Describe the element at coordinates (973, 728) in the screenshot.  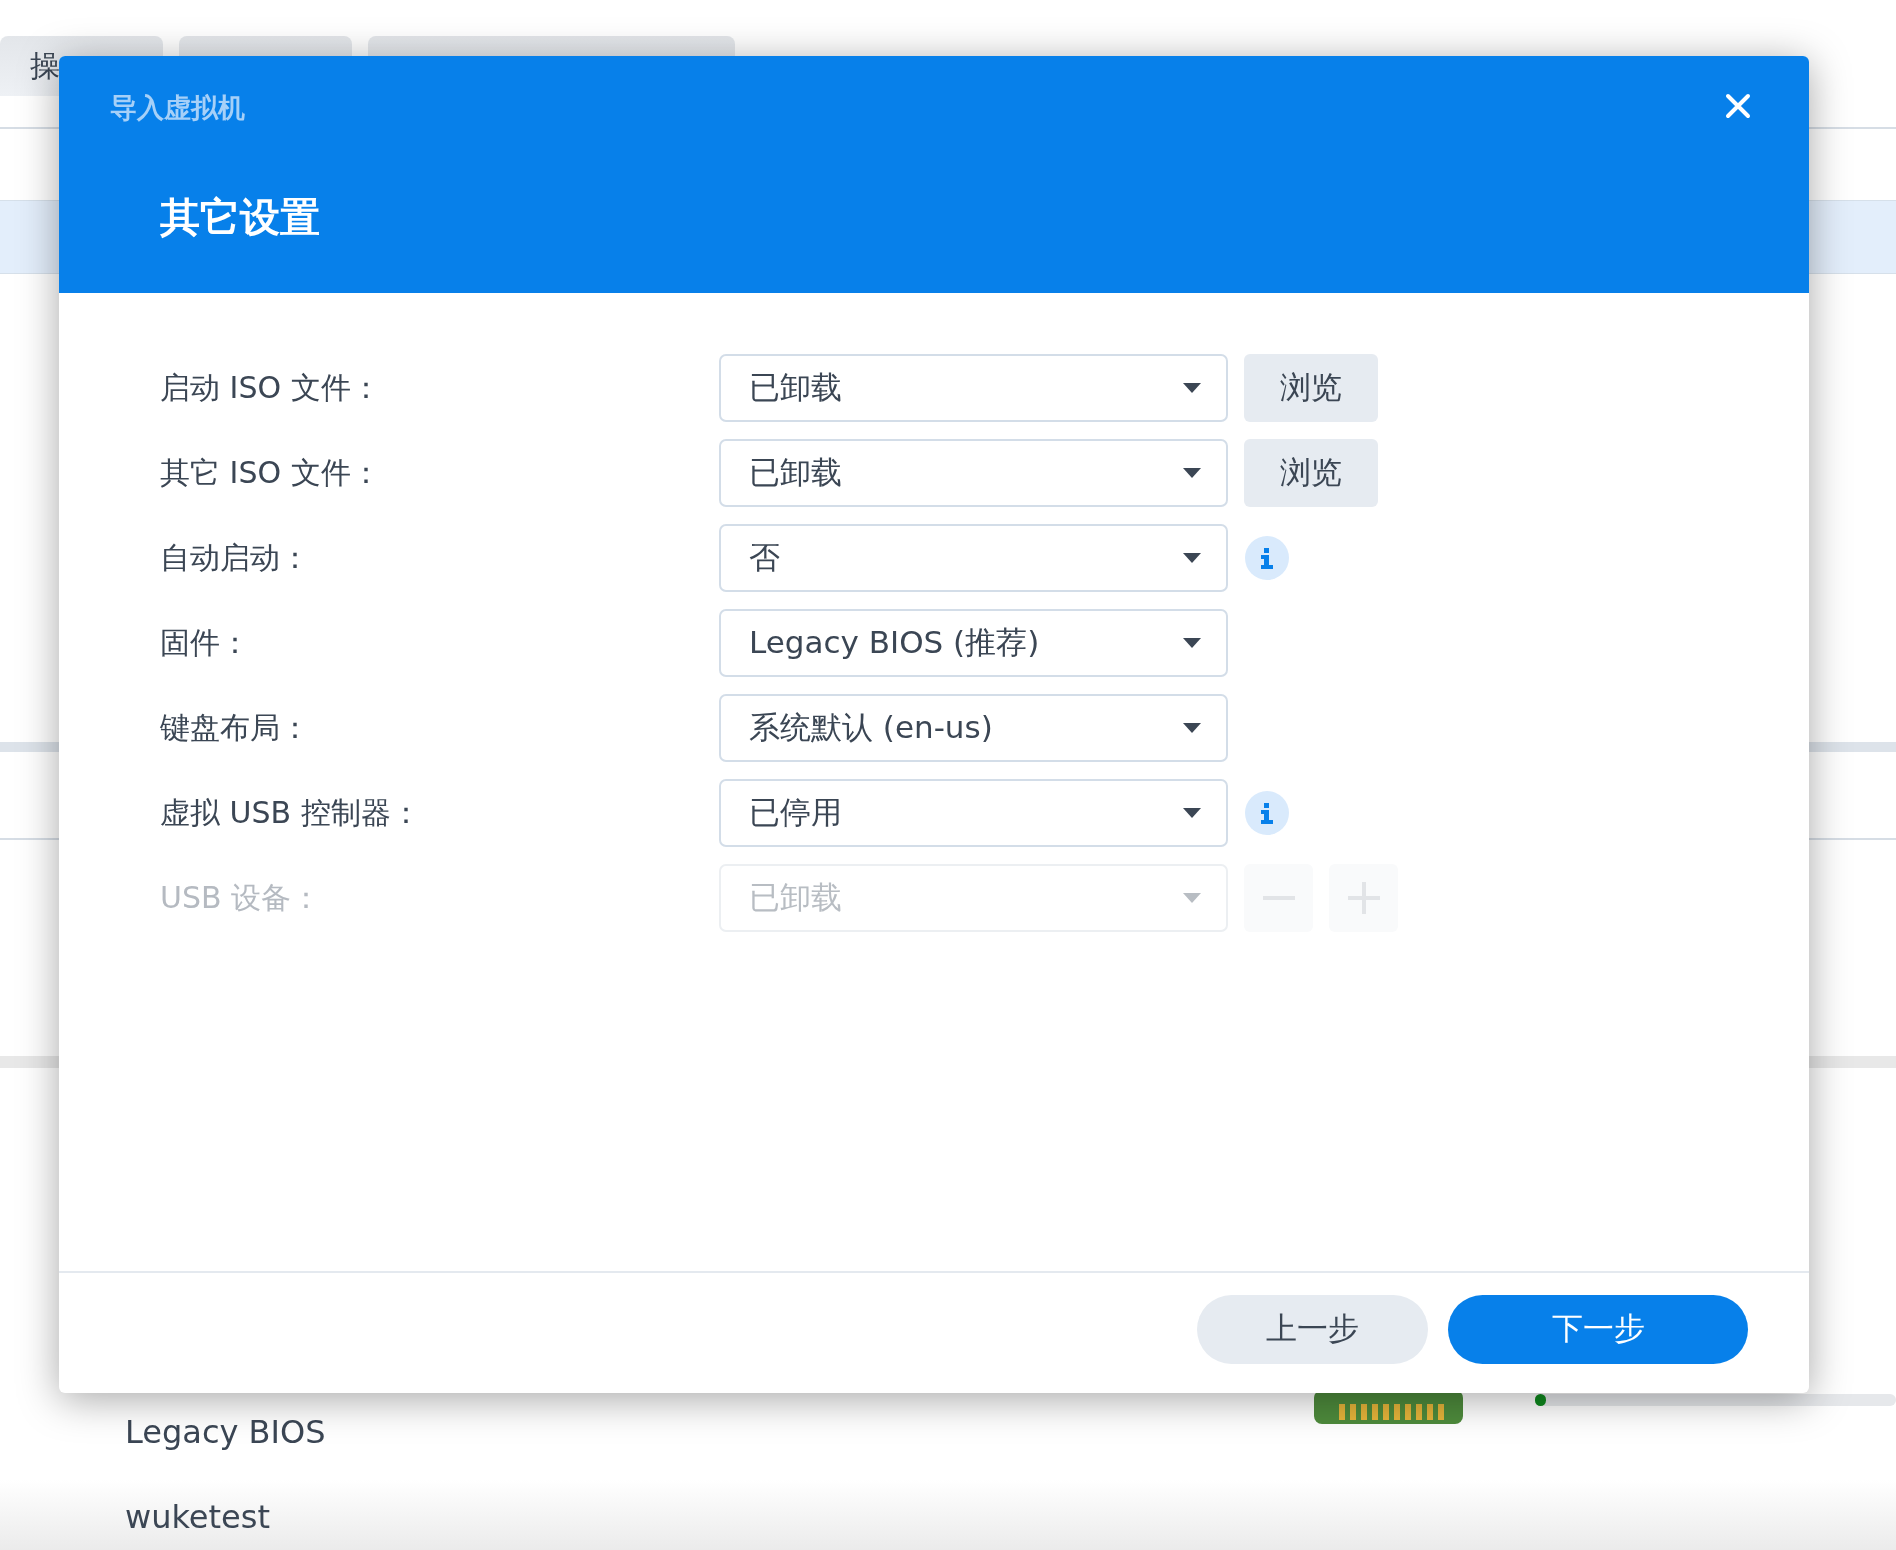
I see `dropdown: 系统默认 (en-us)` at that location.